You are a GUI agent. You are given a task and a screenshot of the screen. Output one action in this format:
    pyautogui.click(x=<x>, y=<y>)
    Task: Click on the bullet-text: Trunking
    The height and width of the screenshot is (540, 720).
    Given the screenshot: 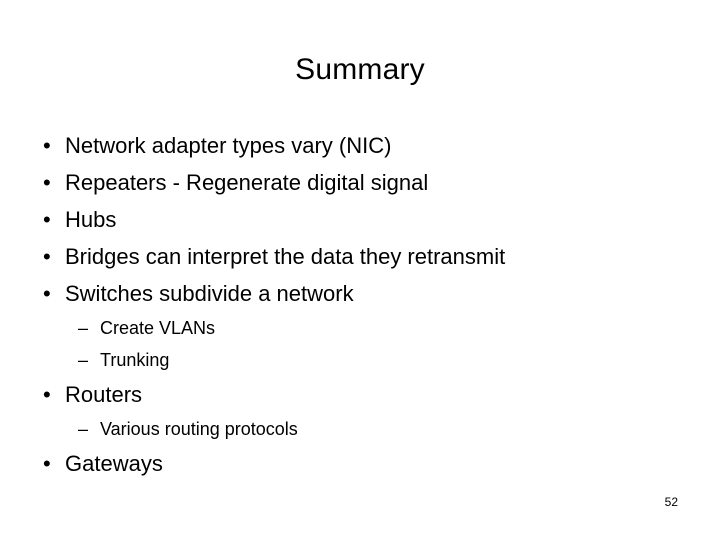 What is the action you would take?
    pyautogui.click(x=135, y=360)
    